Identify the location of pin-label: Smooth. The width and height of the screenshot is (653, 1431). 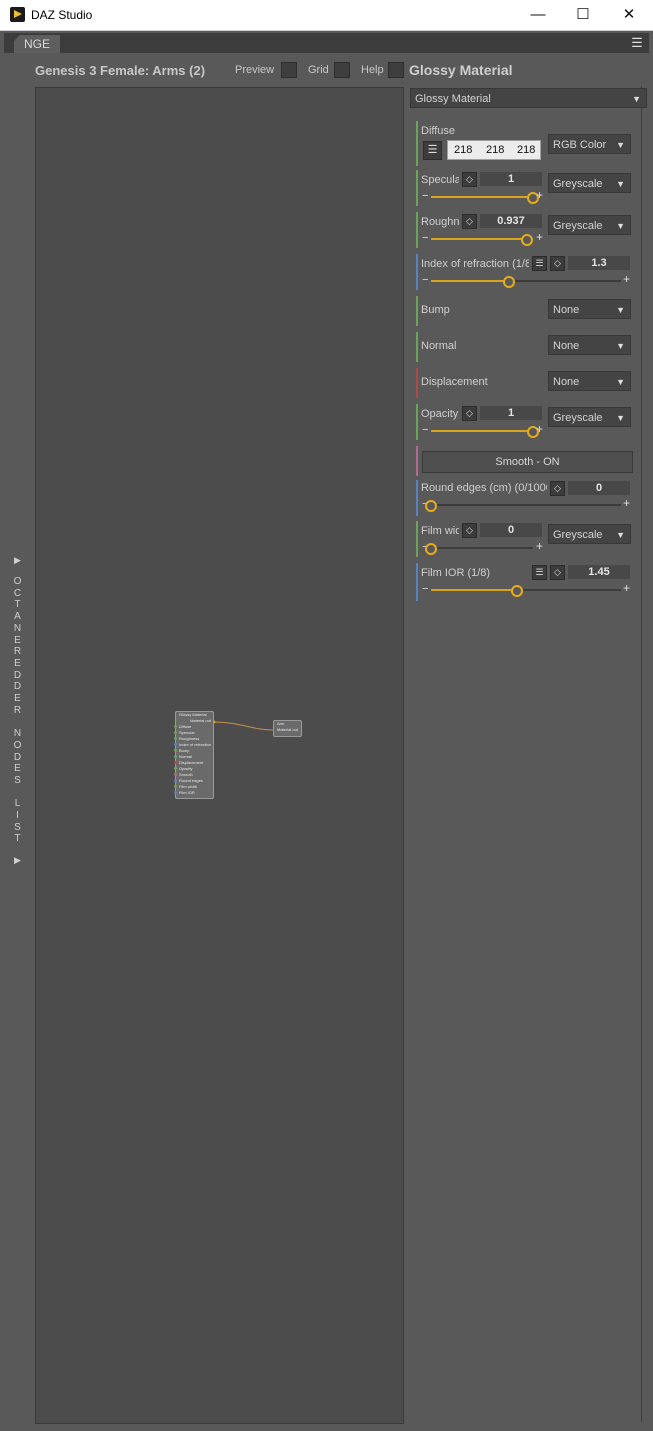
(186, 774).